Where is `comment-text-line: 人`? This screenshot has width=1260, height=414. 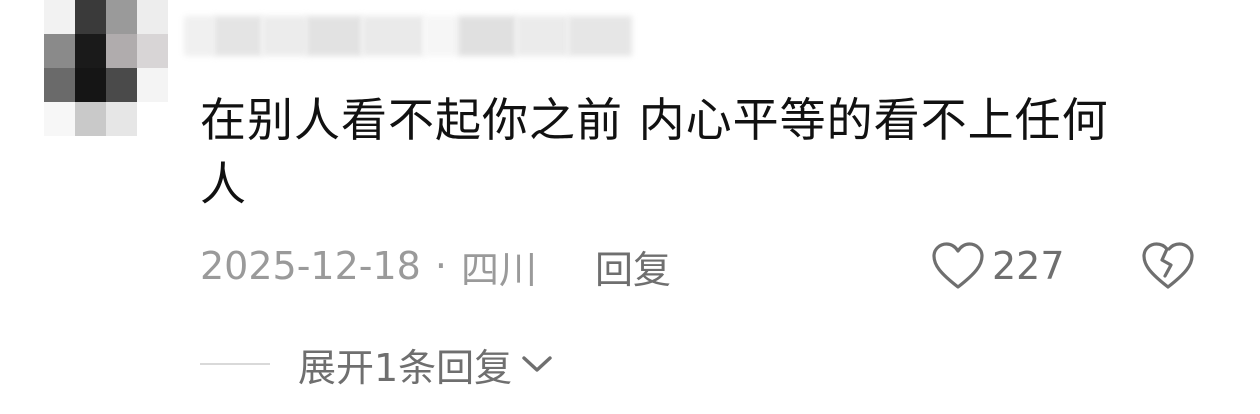 comment-text-line: 人 is located at coordinates (223, 184).